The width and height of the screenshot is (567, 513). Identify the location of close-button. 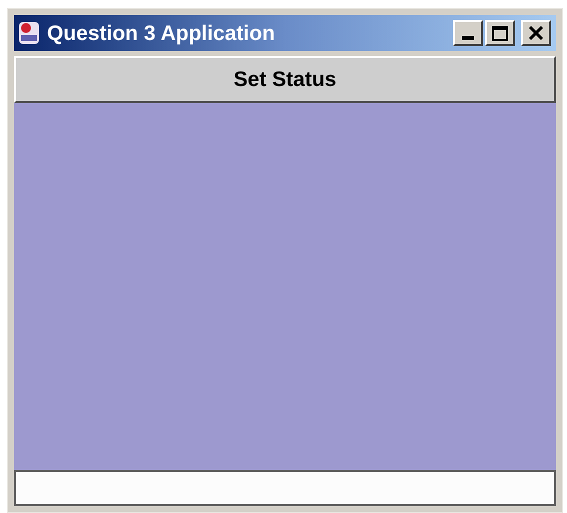
(536, 33).